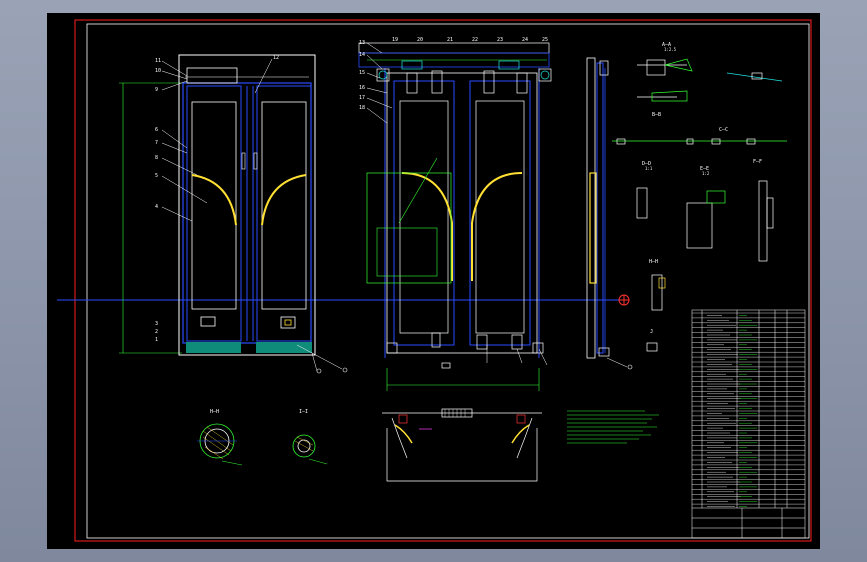 The height and width of the screenshot is (562, 867). I want to click on balloon-2: 2, so click(156, 332).